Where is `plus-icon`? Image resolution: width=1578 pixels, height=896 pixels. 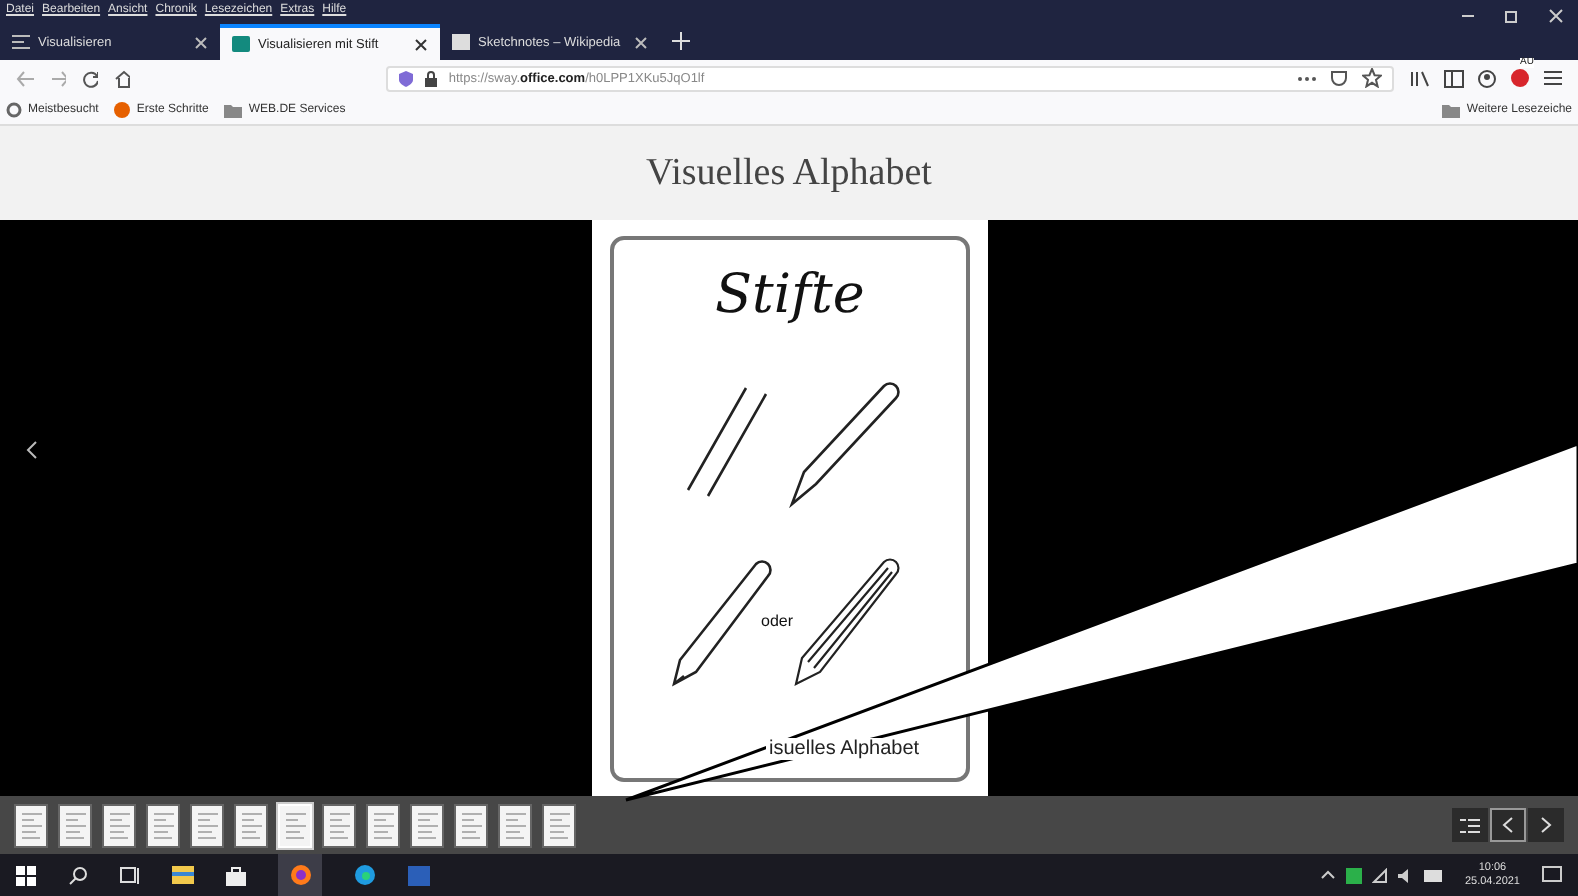
plus-icon is located at coordinates (681, 41).